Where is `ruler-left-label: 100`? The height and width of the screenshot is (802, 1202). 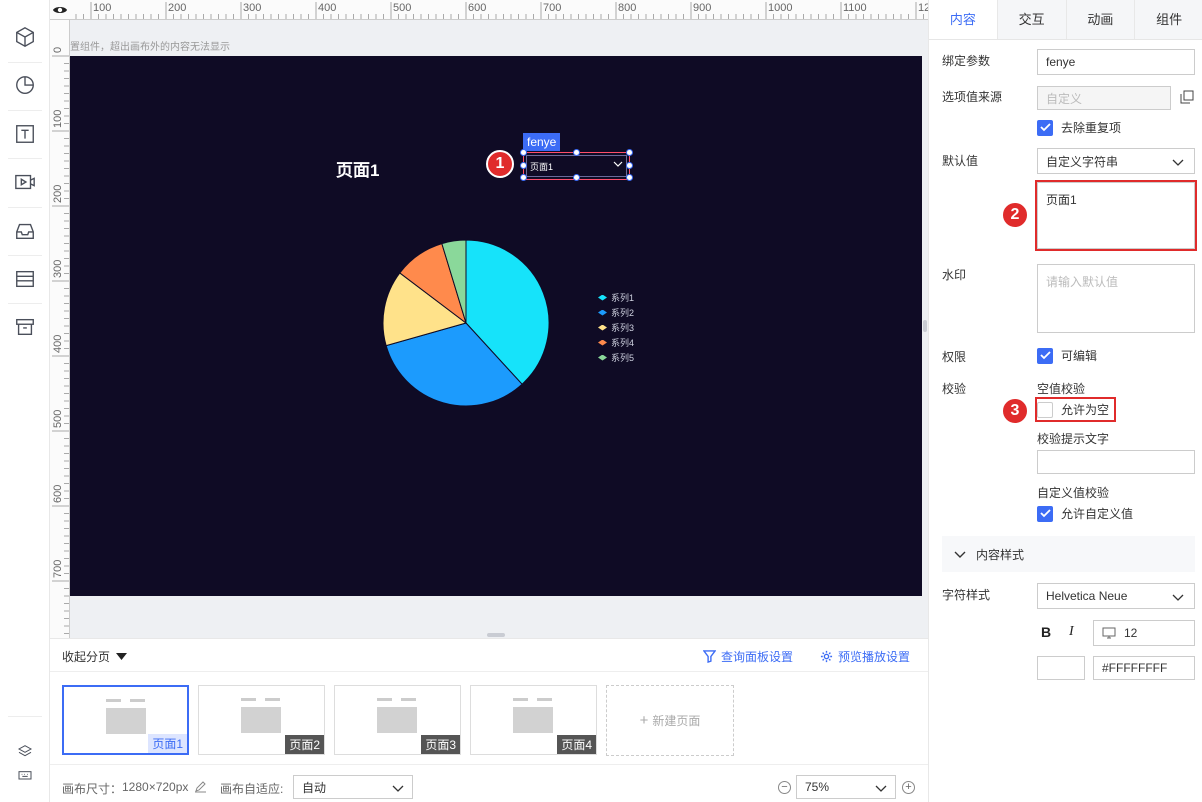 ruler-left-label: 100 is located at coordinates (58, 119).